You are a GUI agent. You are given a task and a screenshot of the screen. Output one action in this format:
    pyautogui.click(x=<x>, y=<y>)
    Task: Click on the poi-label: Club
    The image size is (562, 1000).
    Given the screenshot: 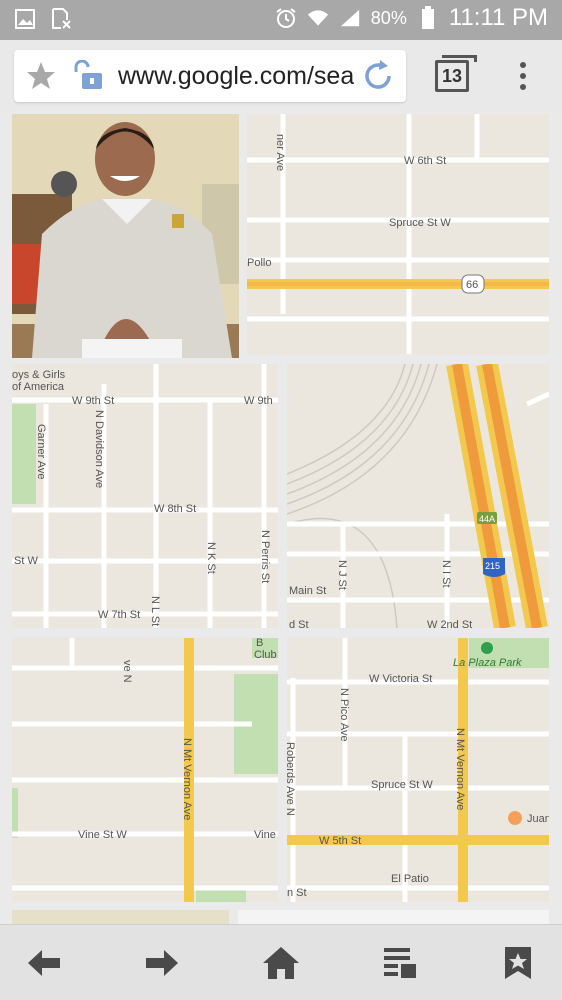 What is the action you would take?
    pyautogui.click(x=265, y=655)
    